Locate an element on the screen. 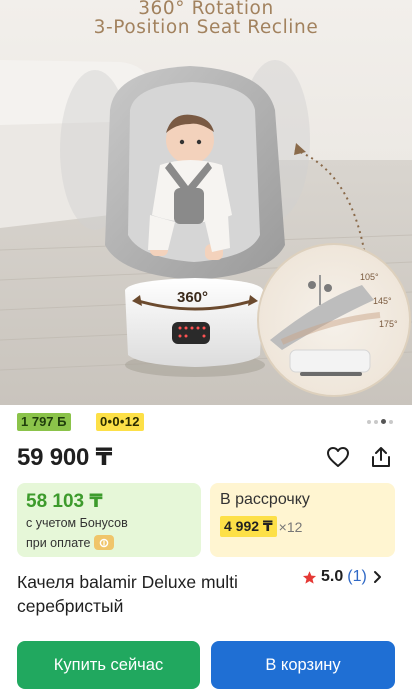 This screenshot has width=412, height=699. installment-card: В рассрочку 4 992 ₸ ×12 is located at coordinates (302, 520).